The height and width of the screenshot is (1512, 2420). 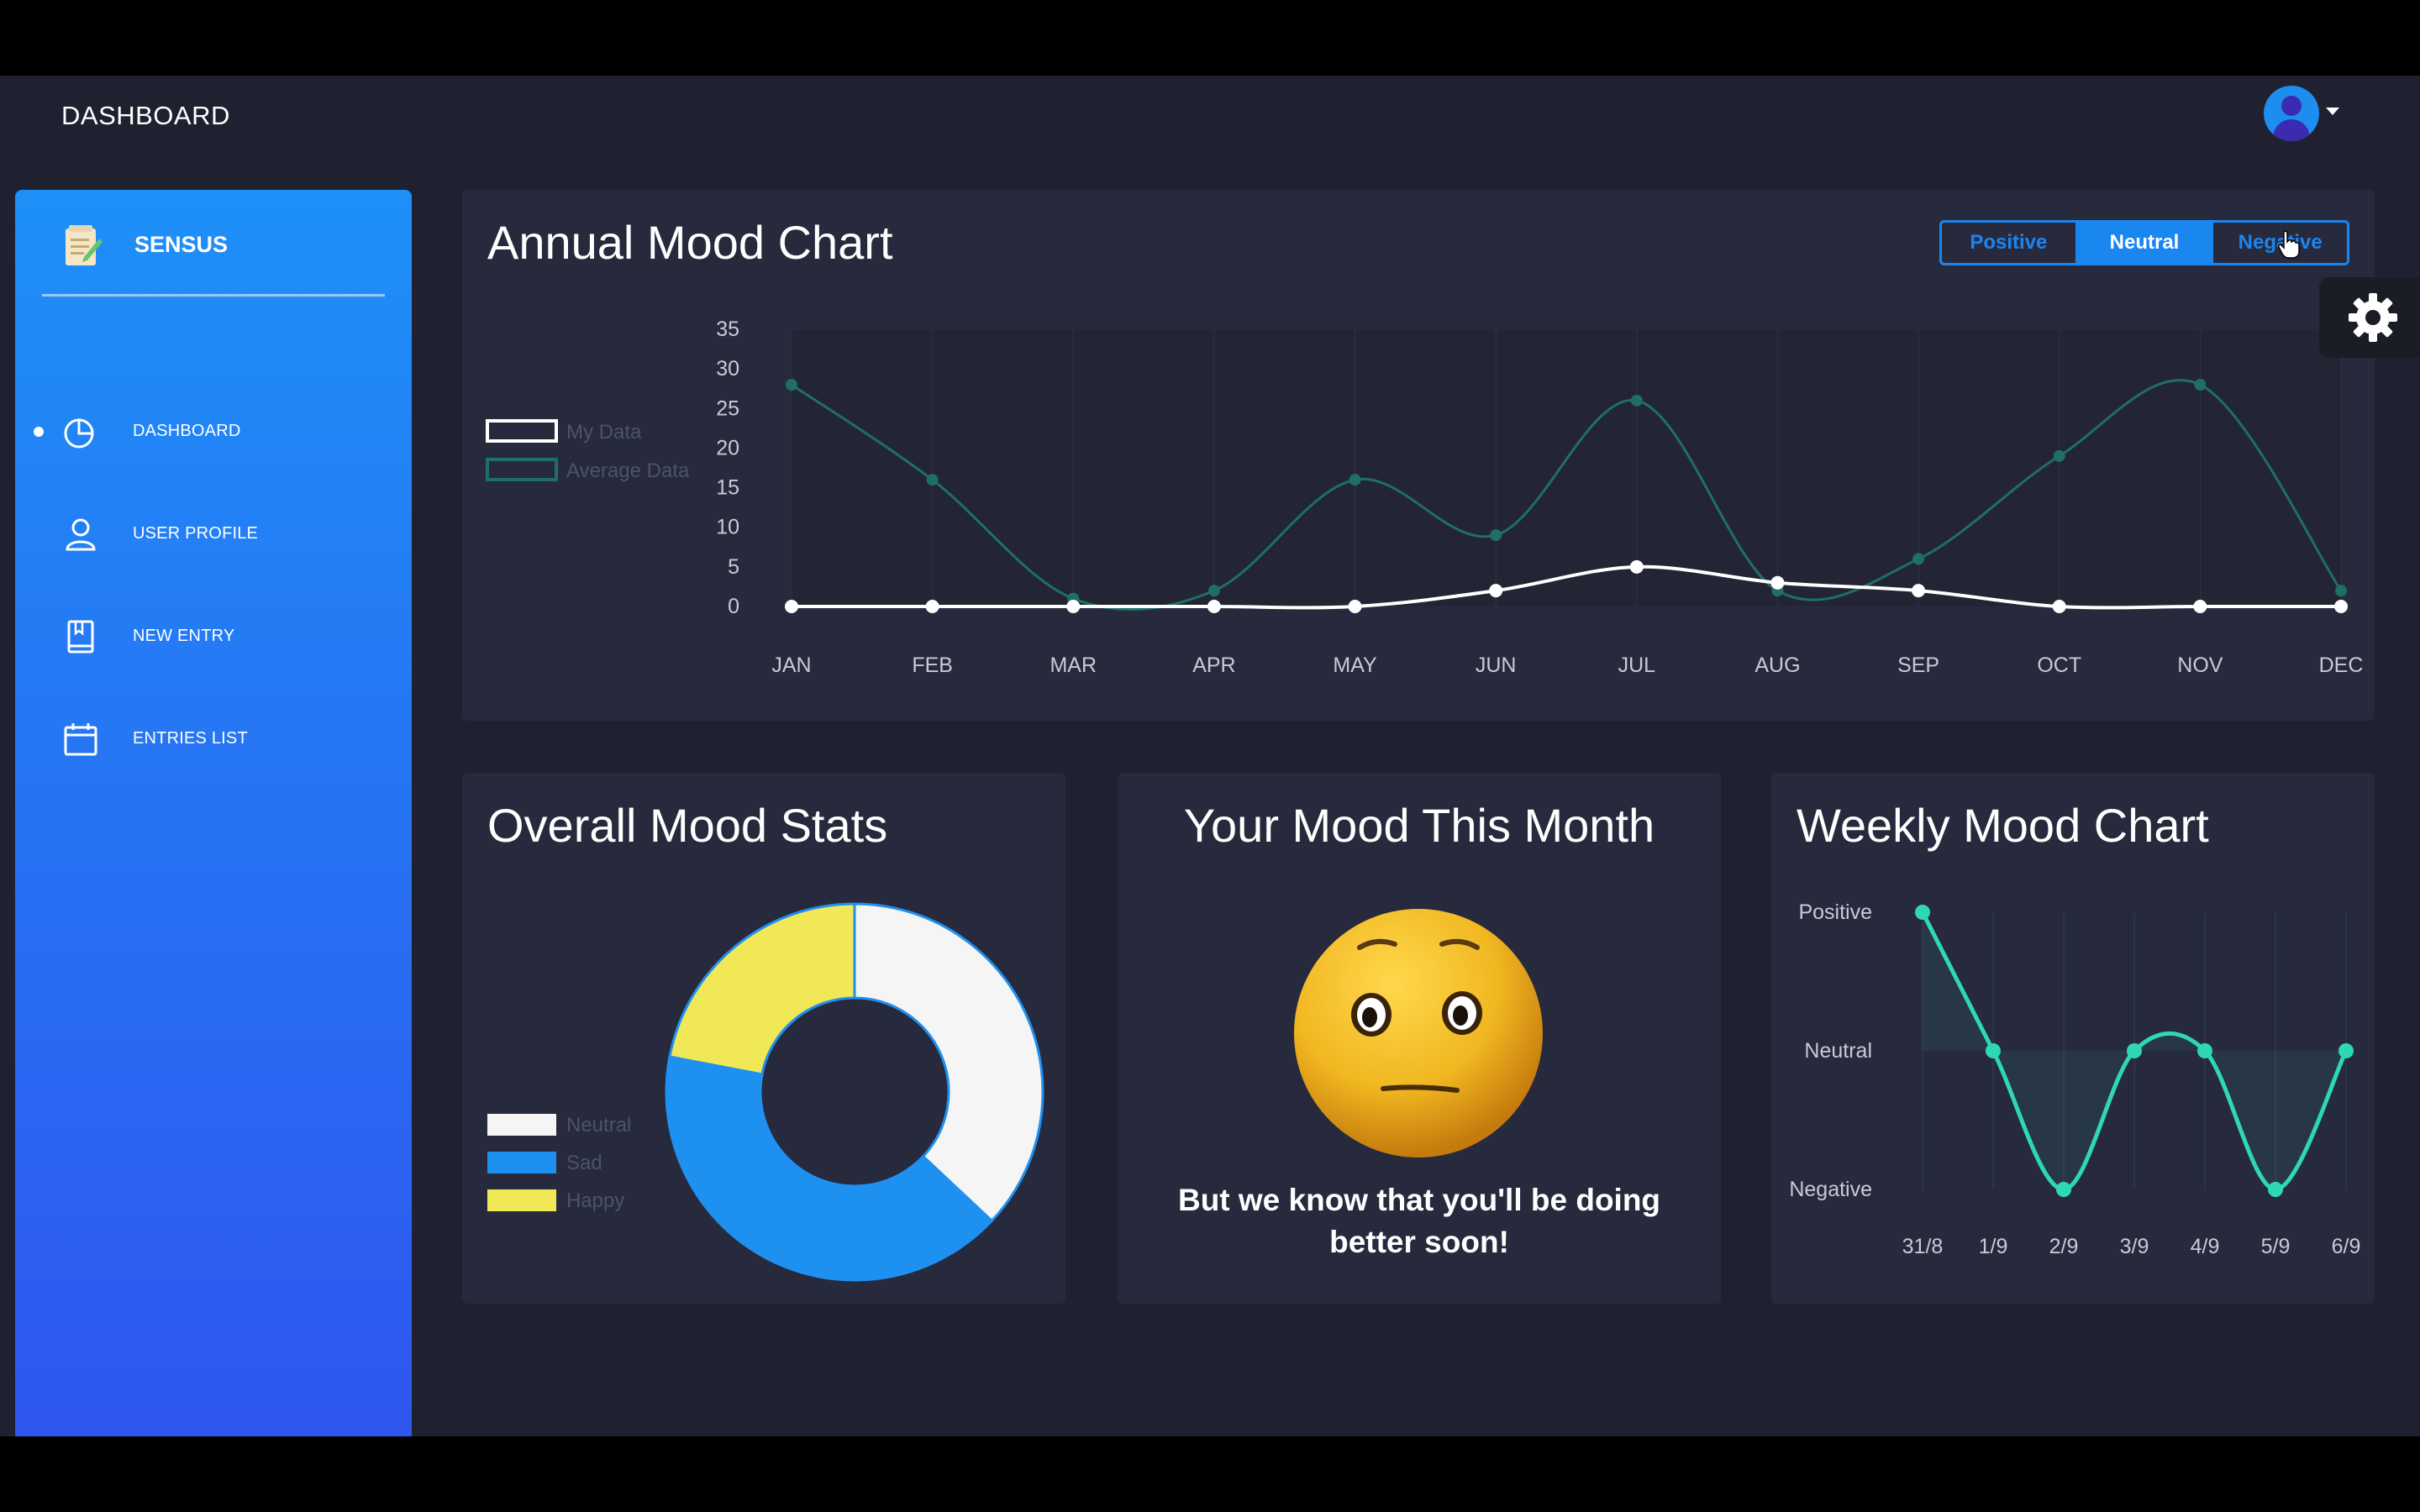 What do you see at coordinates (598, 1125) in the screenshot?
I see `legend-label: Neutral` at bounding box center [598, 1125].